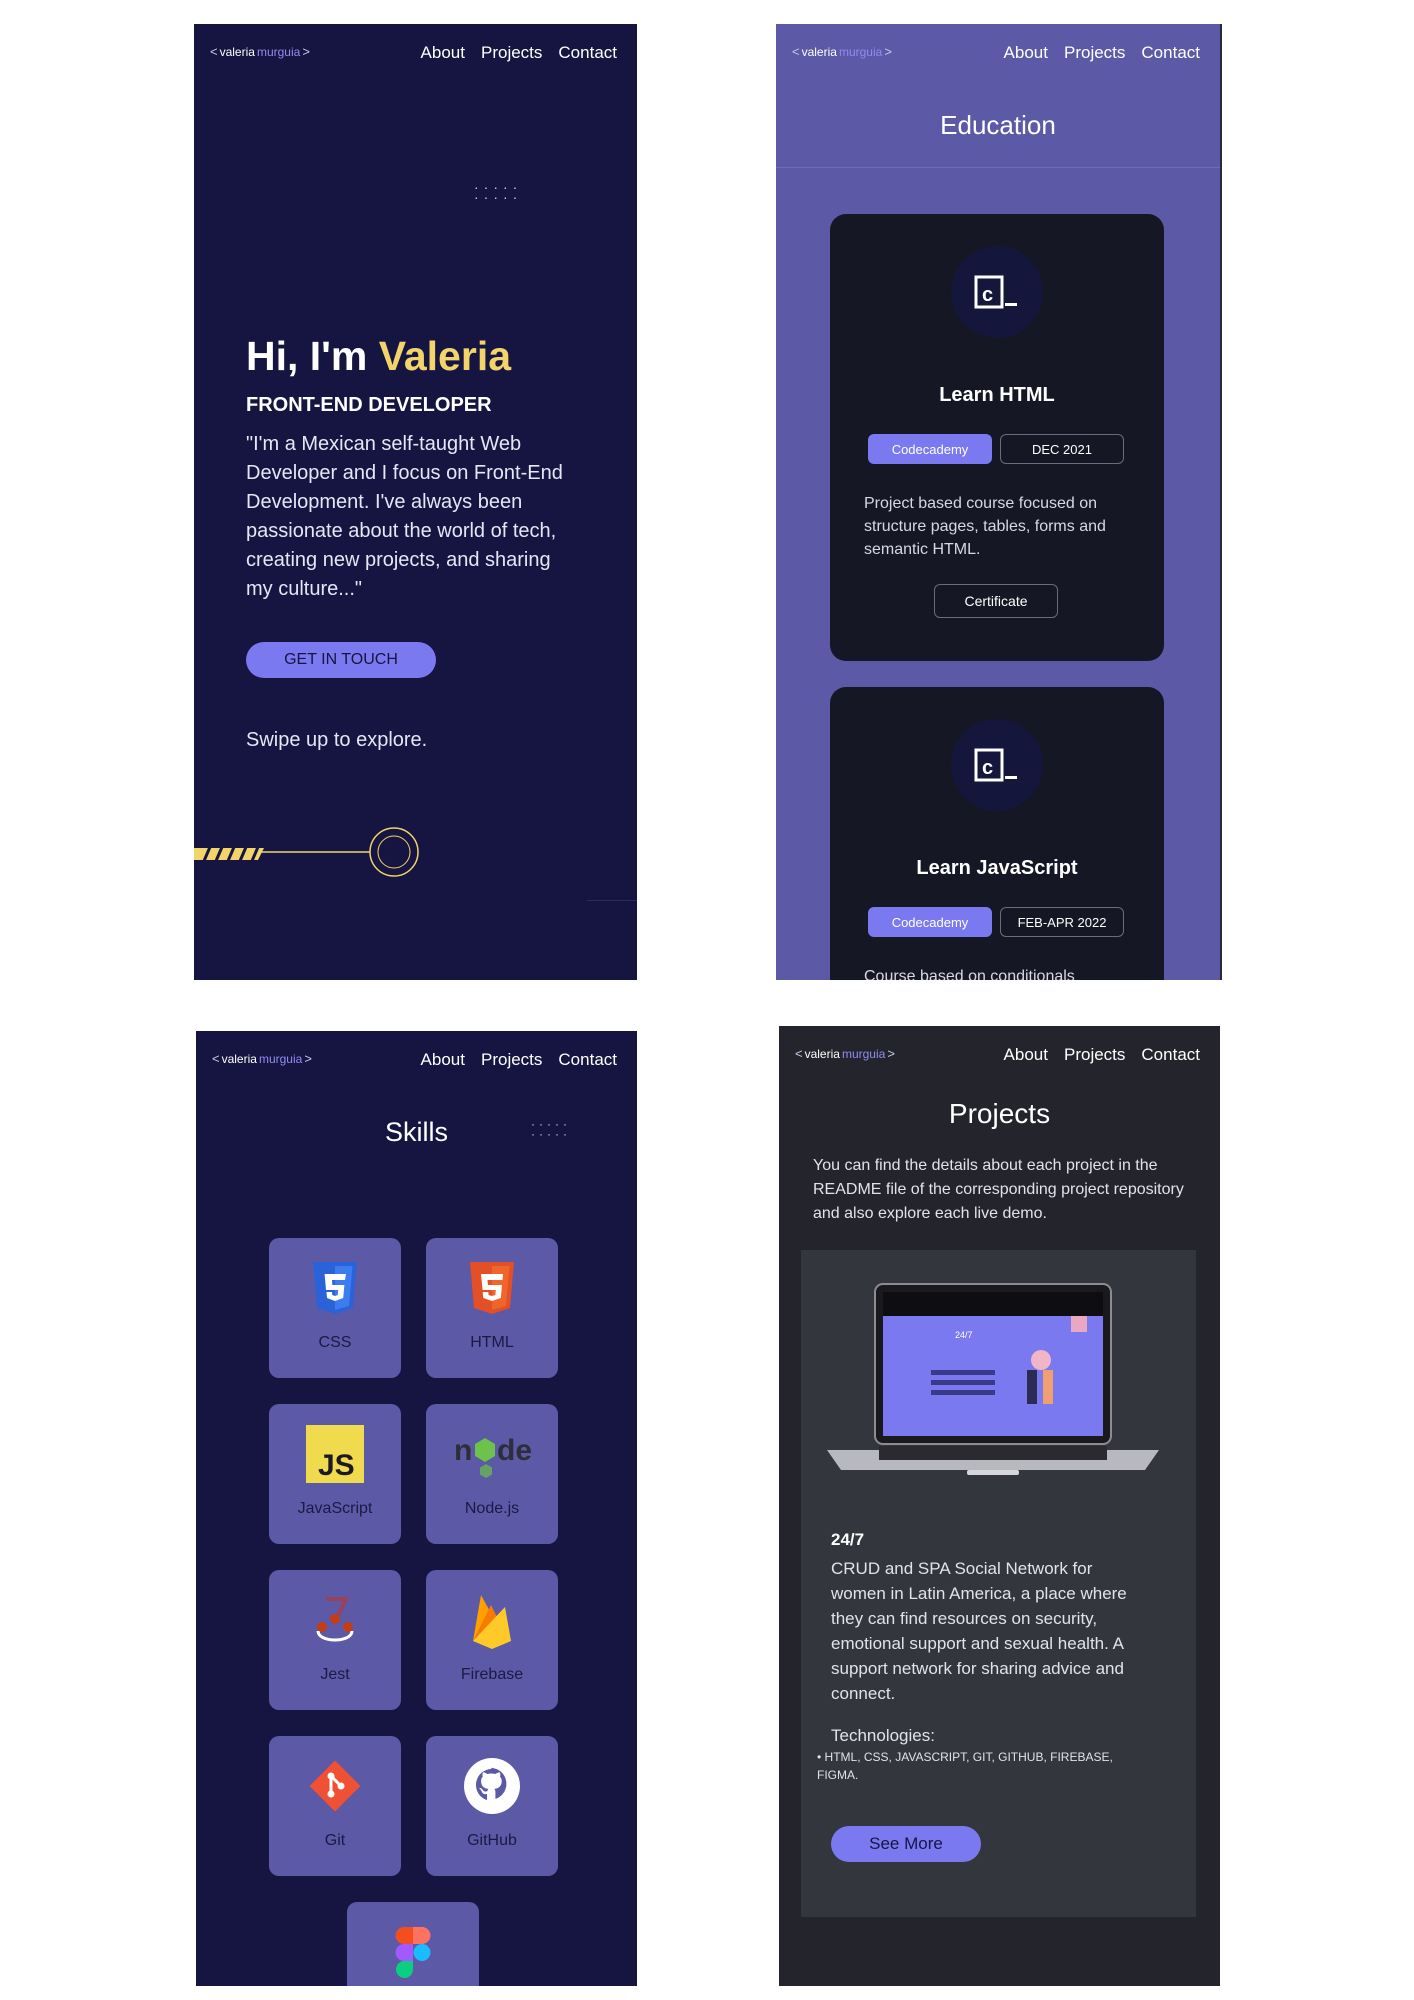 This screenshot has width=1414, height=2000. What do you see at coordinates (998, 125) in the screenshot?
I see `section-title: Education` at bounding box center [998, 125].